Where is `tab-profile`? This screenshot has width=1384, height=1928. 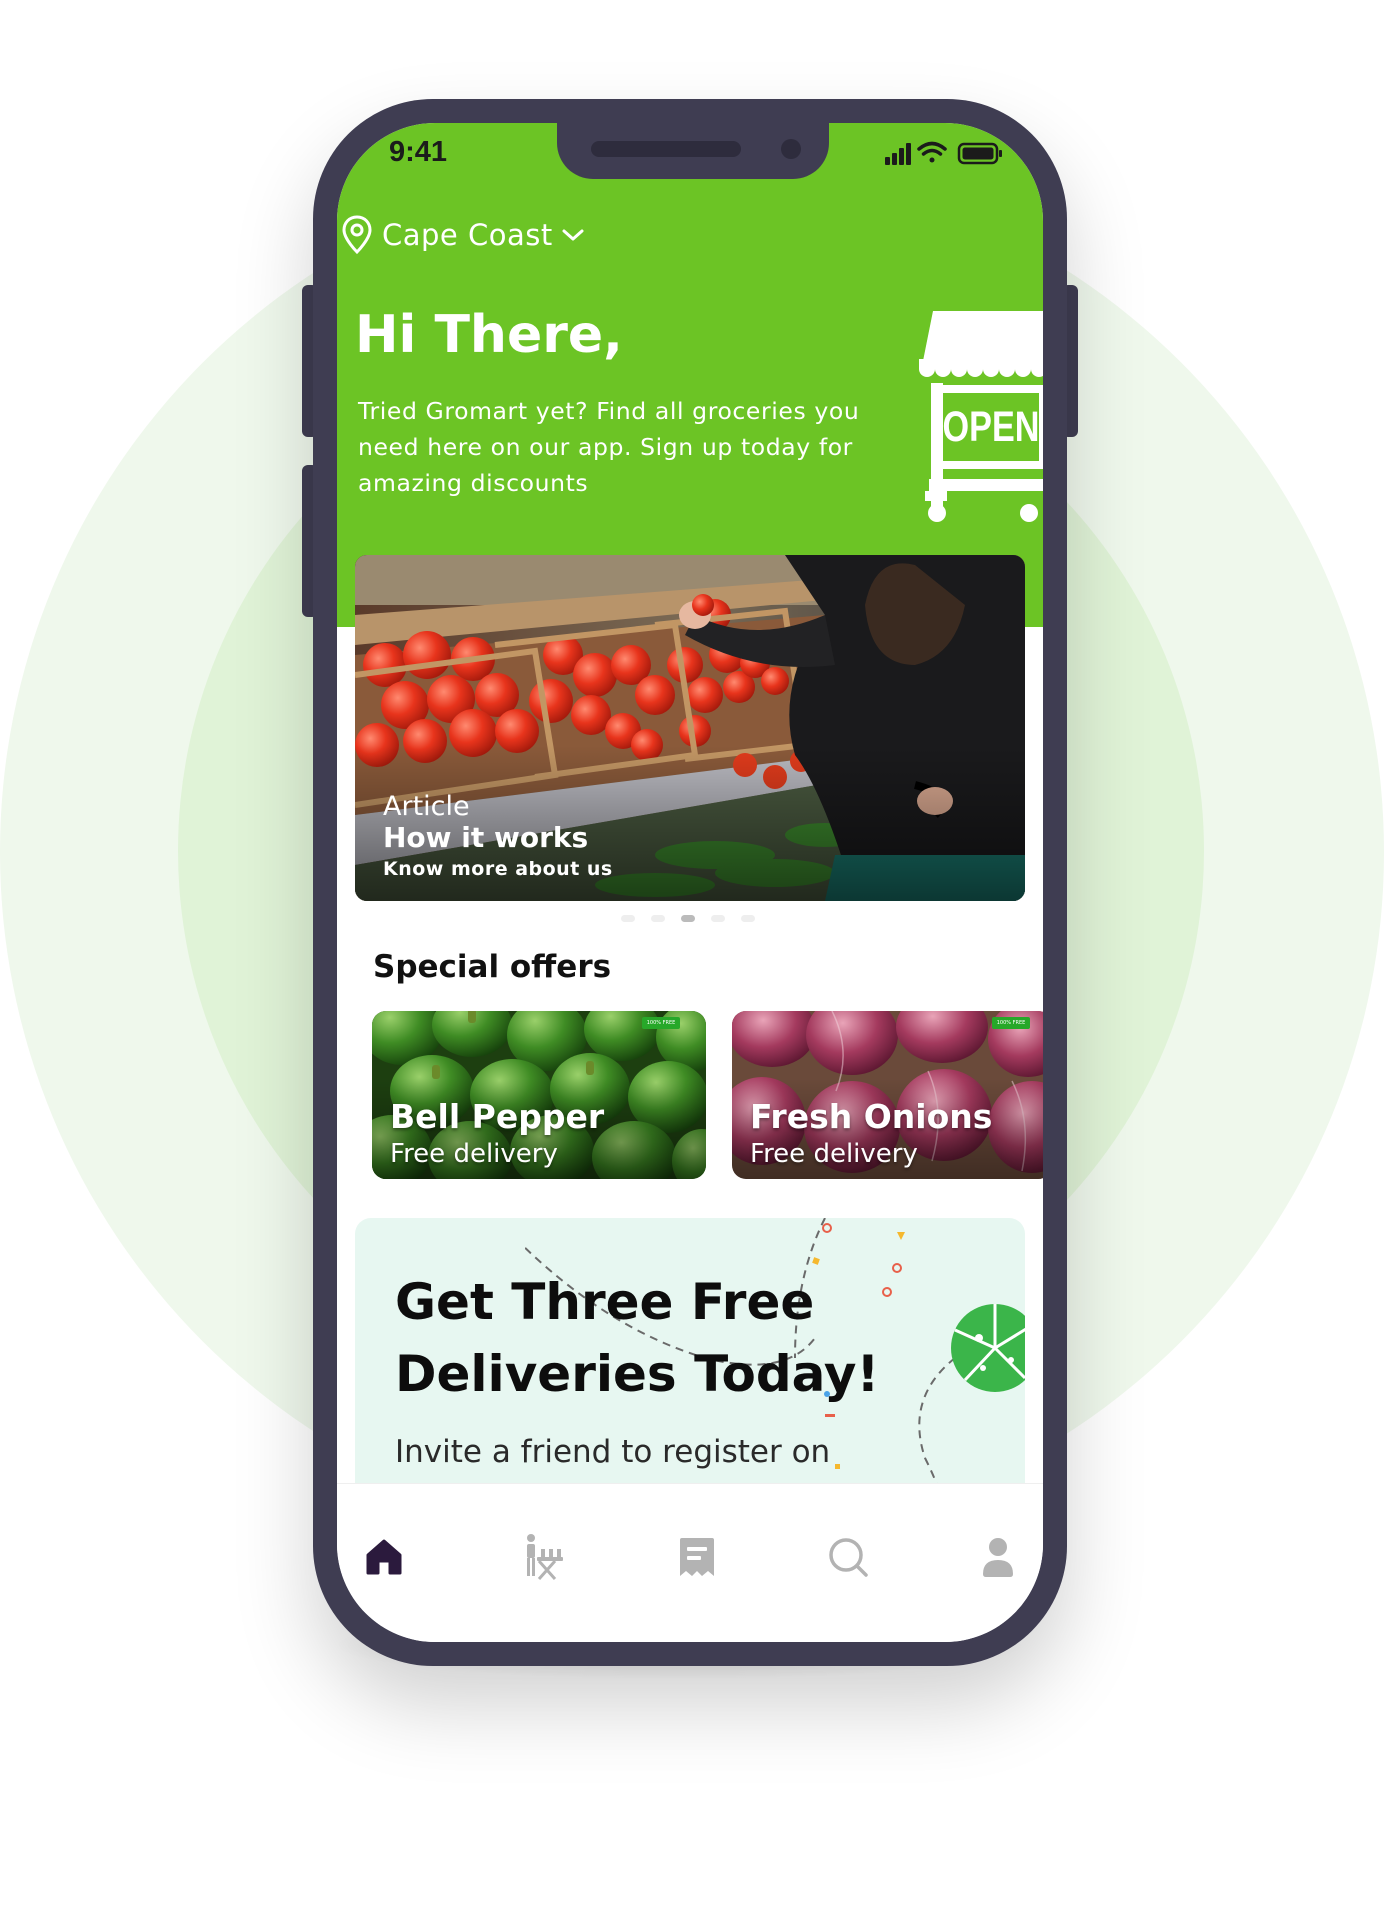 tab-profile is located at coordinates (998, 1557).